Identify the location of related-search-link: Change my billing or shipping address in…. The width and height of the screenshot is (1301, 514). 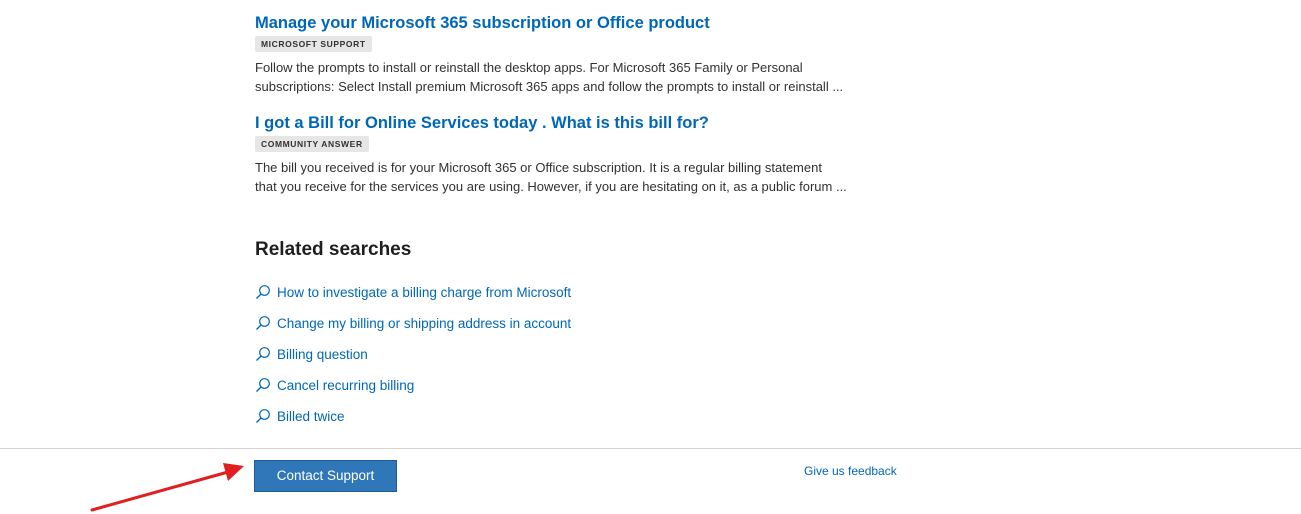
(424, 324).